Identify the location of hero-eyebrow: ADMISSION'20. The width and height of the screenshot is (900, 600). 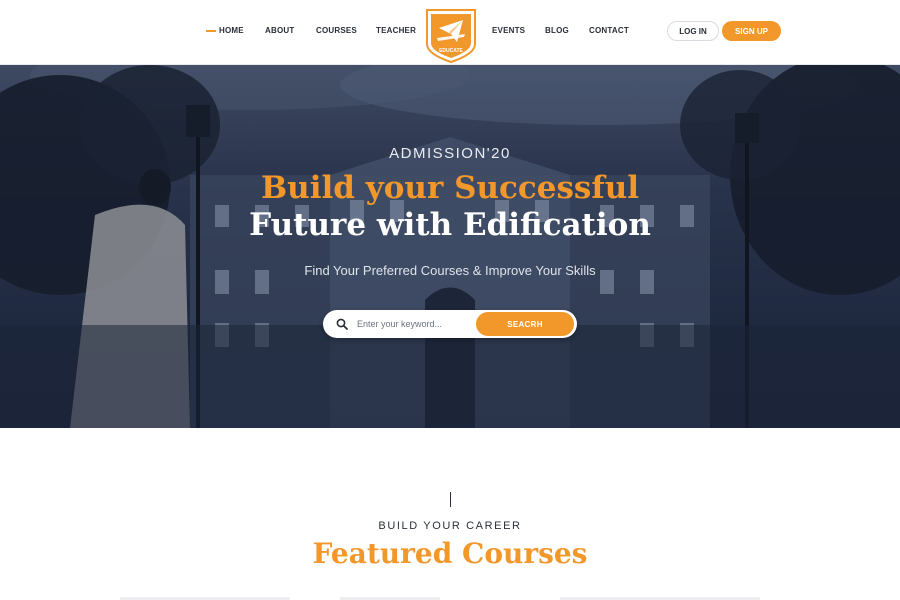
(450, 153).